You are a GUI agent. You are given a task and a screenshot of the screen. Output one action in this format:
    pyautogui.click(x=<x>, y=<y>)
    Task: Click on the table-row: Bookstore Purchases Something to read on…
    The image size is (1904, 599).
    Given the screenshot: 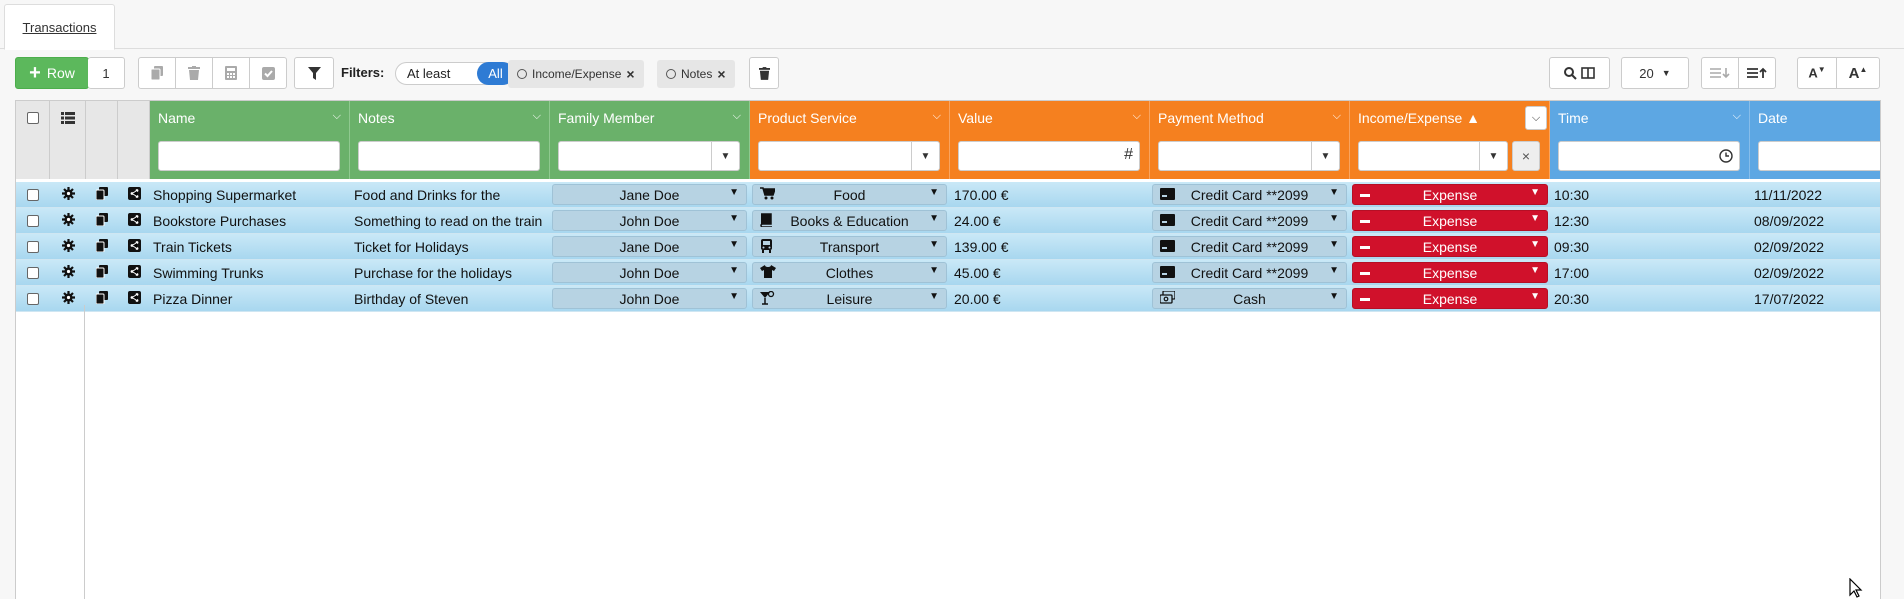 What is the action you would take?
    pyautogui.click(x=948, y=221)
    